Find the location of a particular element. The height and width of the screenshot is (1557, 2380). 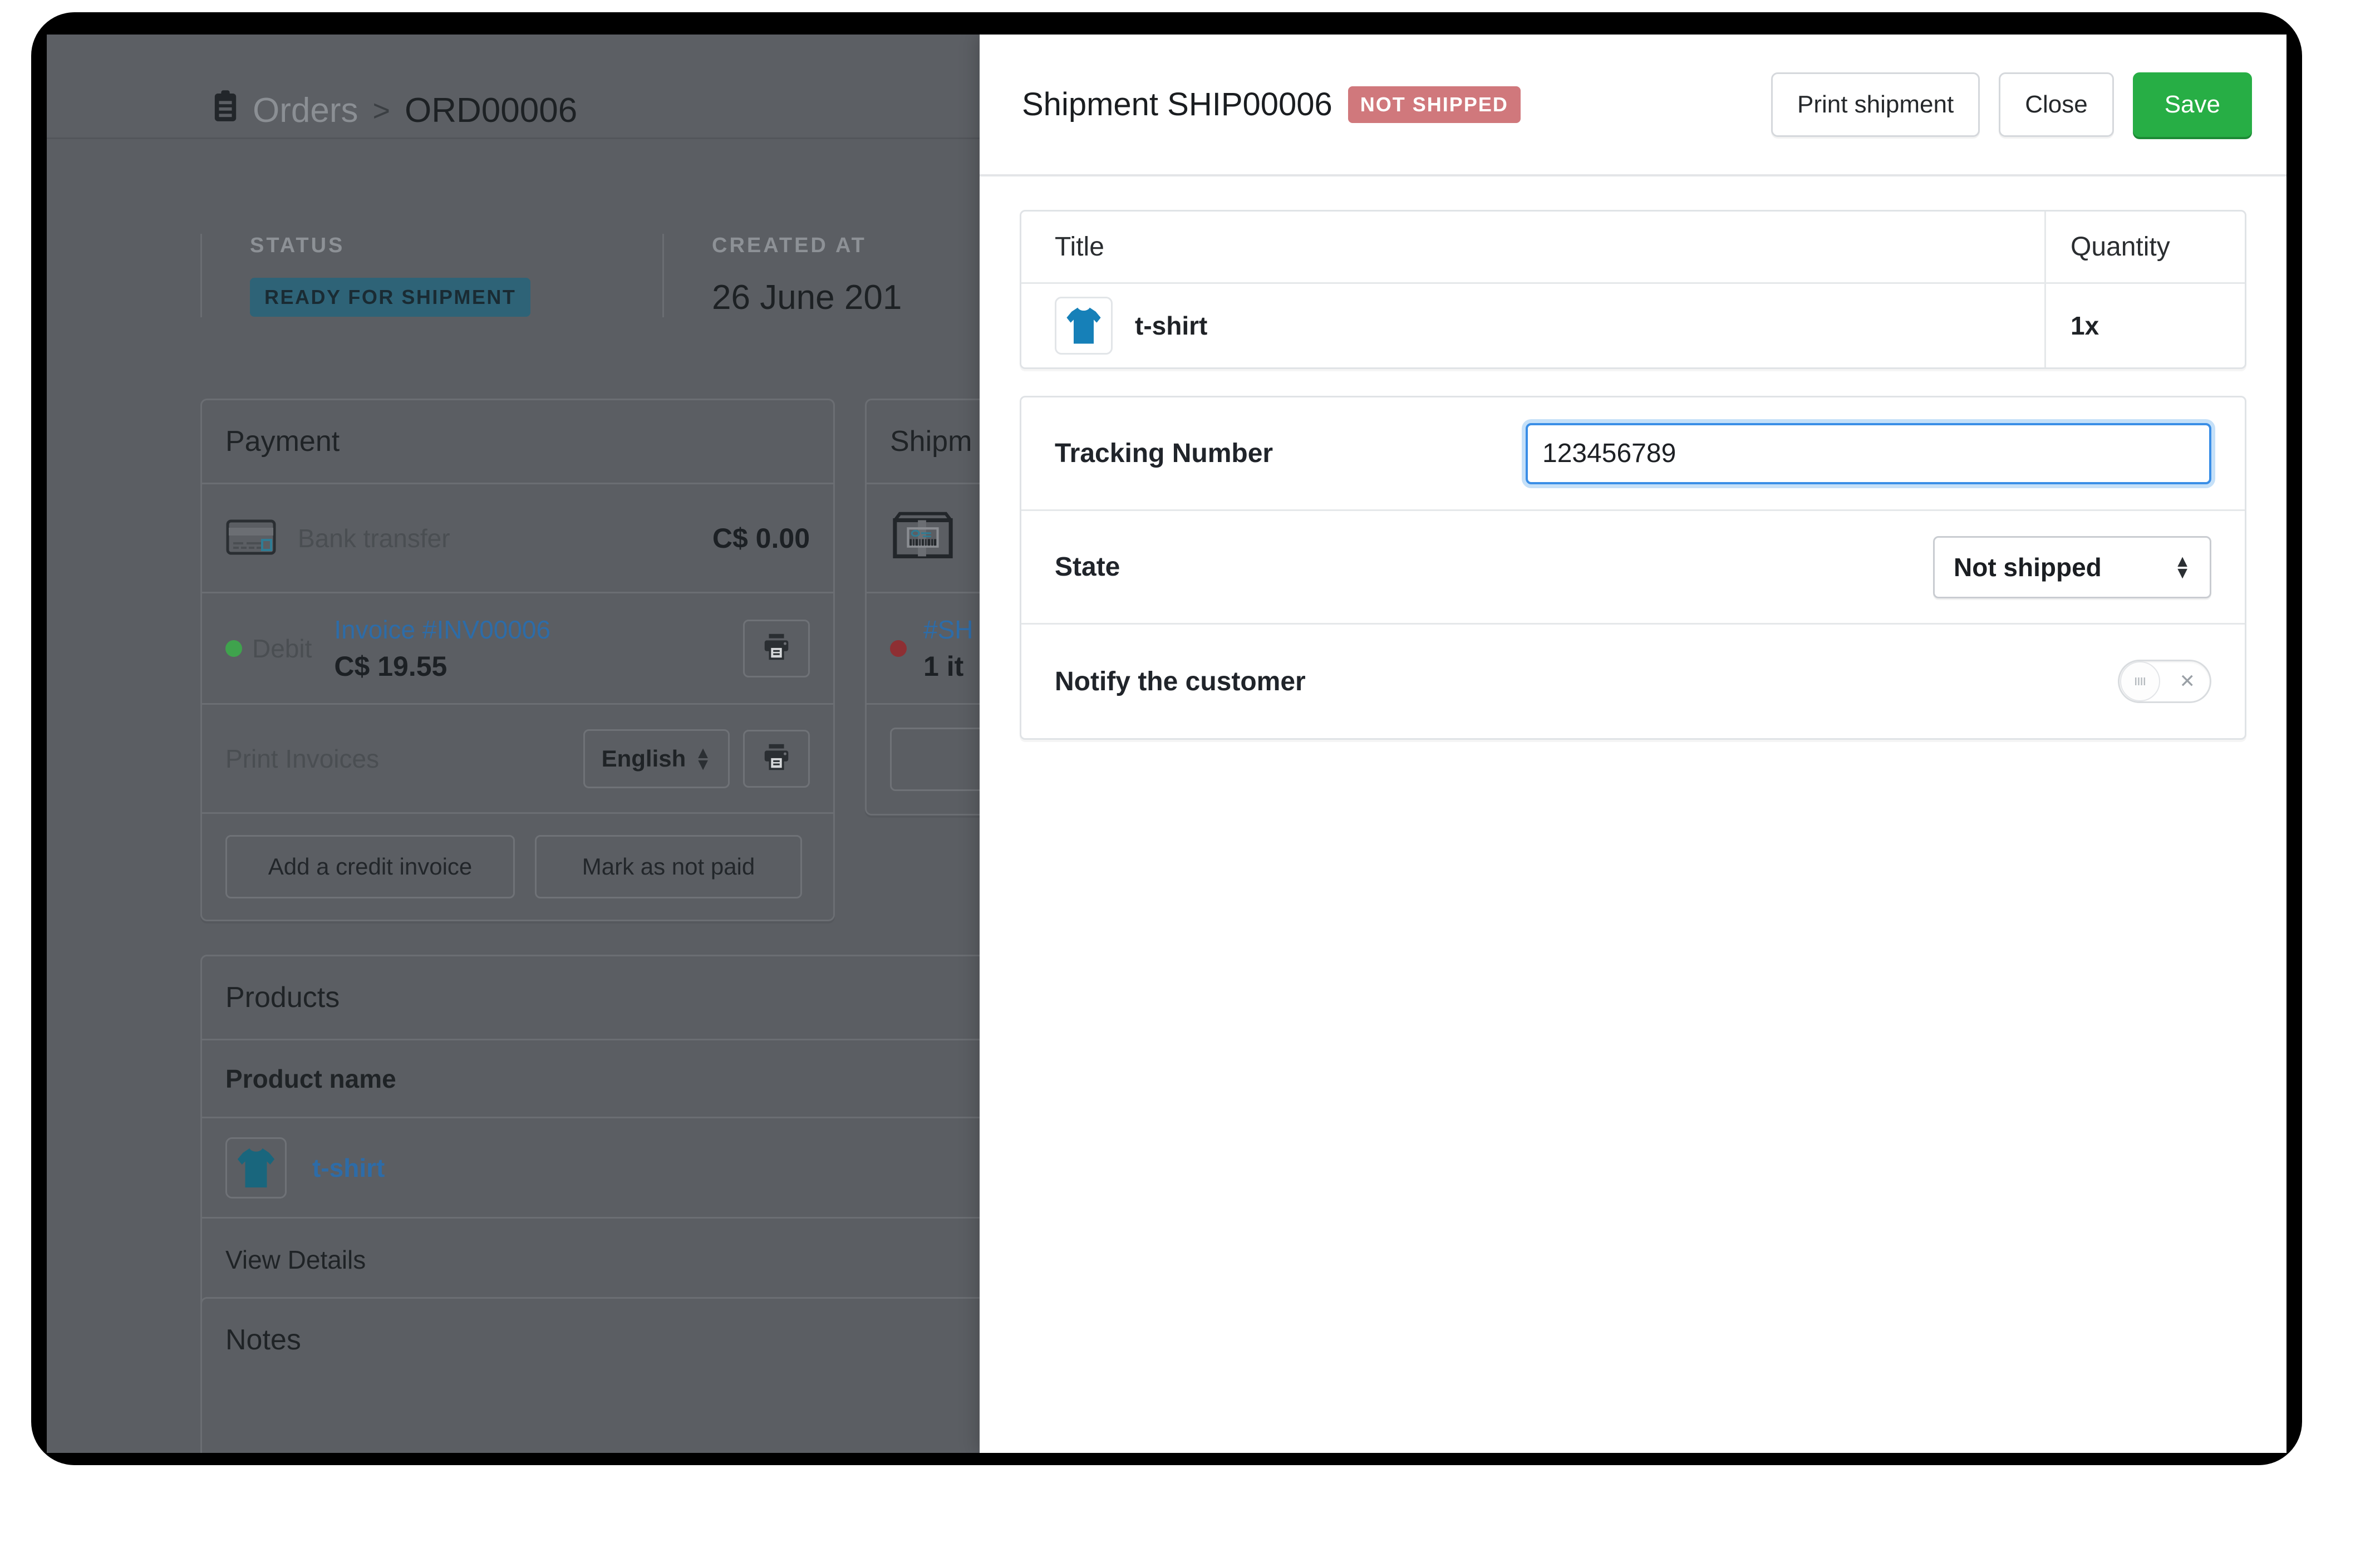

product-name-link: t-shirt is located at coordinates (349, 1168).